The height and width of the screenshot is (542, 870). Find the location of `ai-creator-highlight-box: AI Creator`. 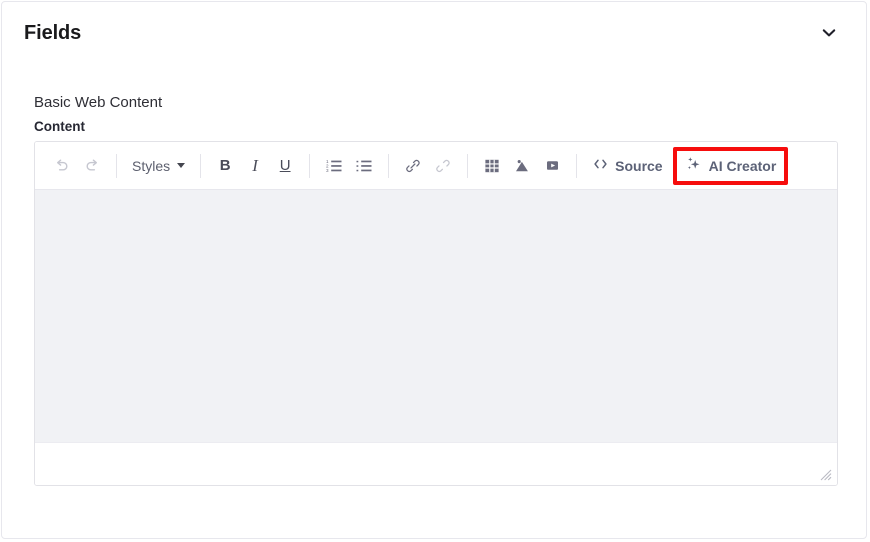

ai-creator-highlight-box: AI Creator is located at coordinates (730, 165).